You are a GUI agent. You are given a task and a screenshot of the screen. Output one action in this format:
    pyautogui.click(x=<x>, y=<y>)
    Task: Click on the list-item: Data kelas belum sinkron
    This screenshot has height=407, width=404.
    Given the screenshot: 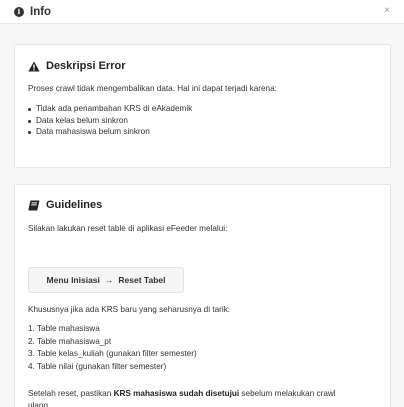 What is the action you would take?
    pyautogui.click(x=110, y=121)
    